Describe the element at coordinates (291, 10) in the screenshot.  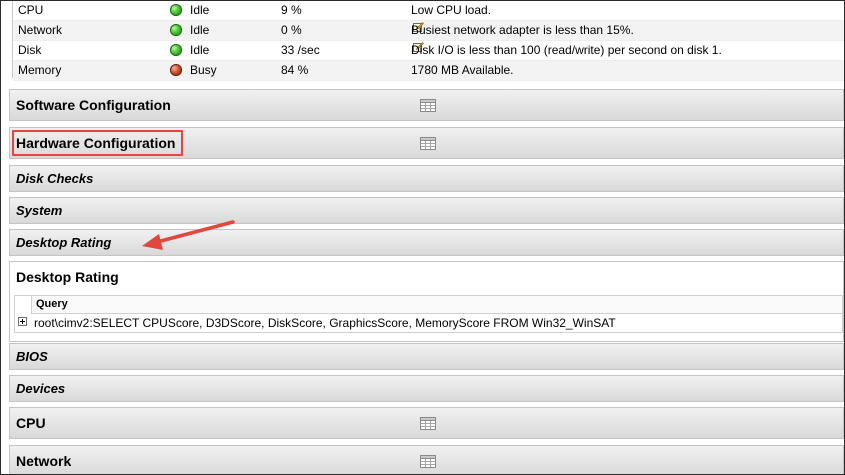
I see `resource-value: 9 %` at that location.